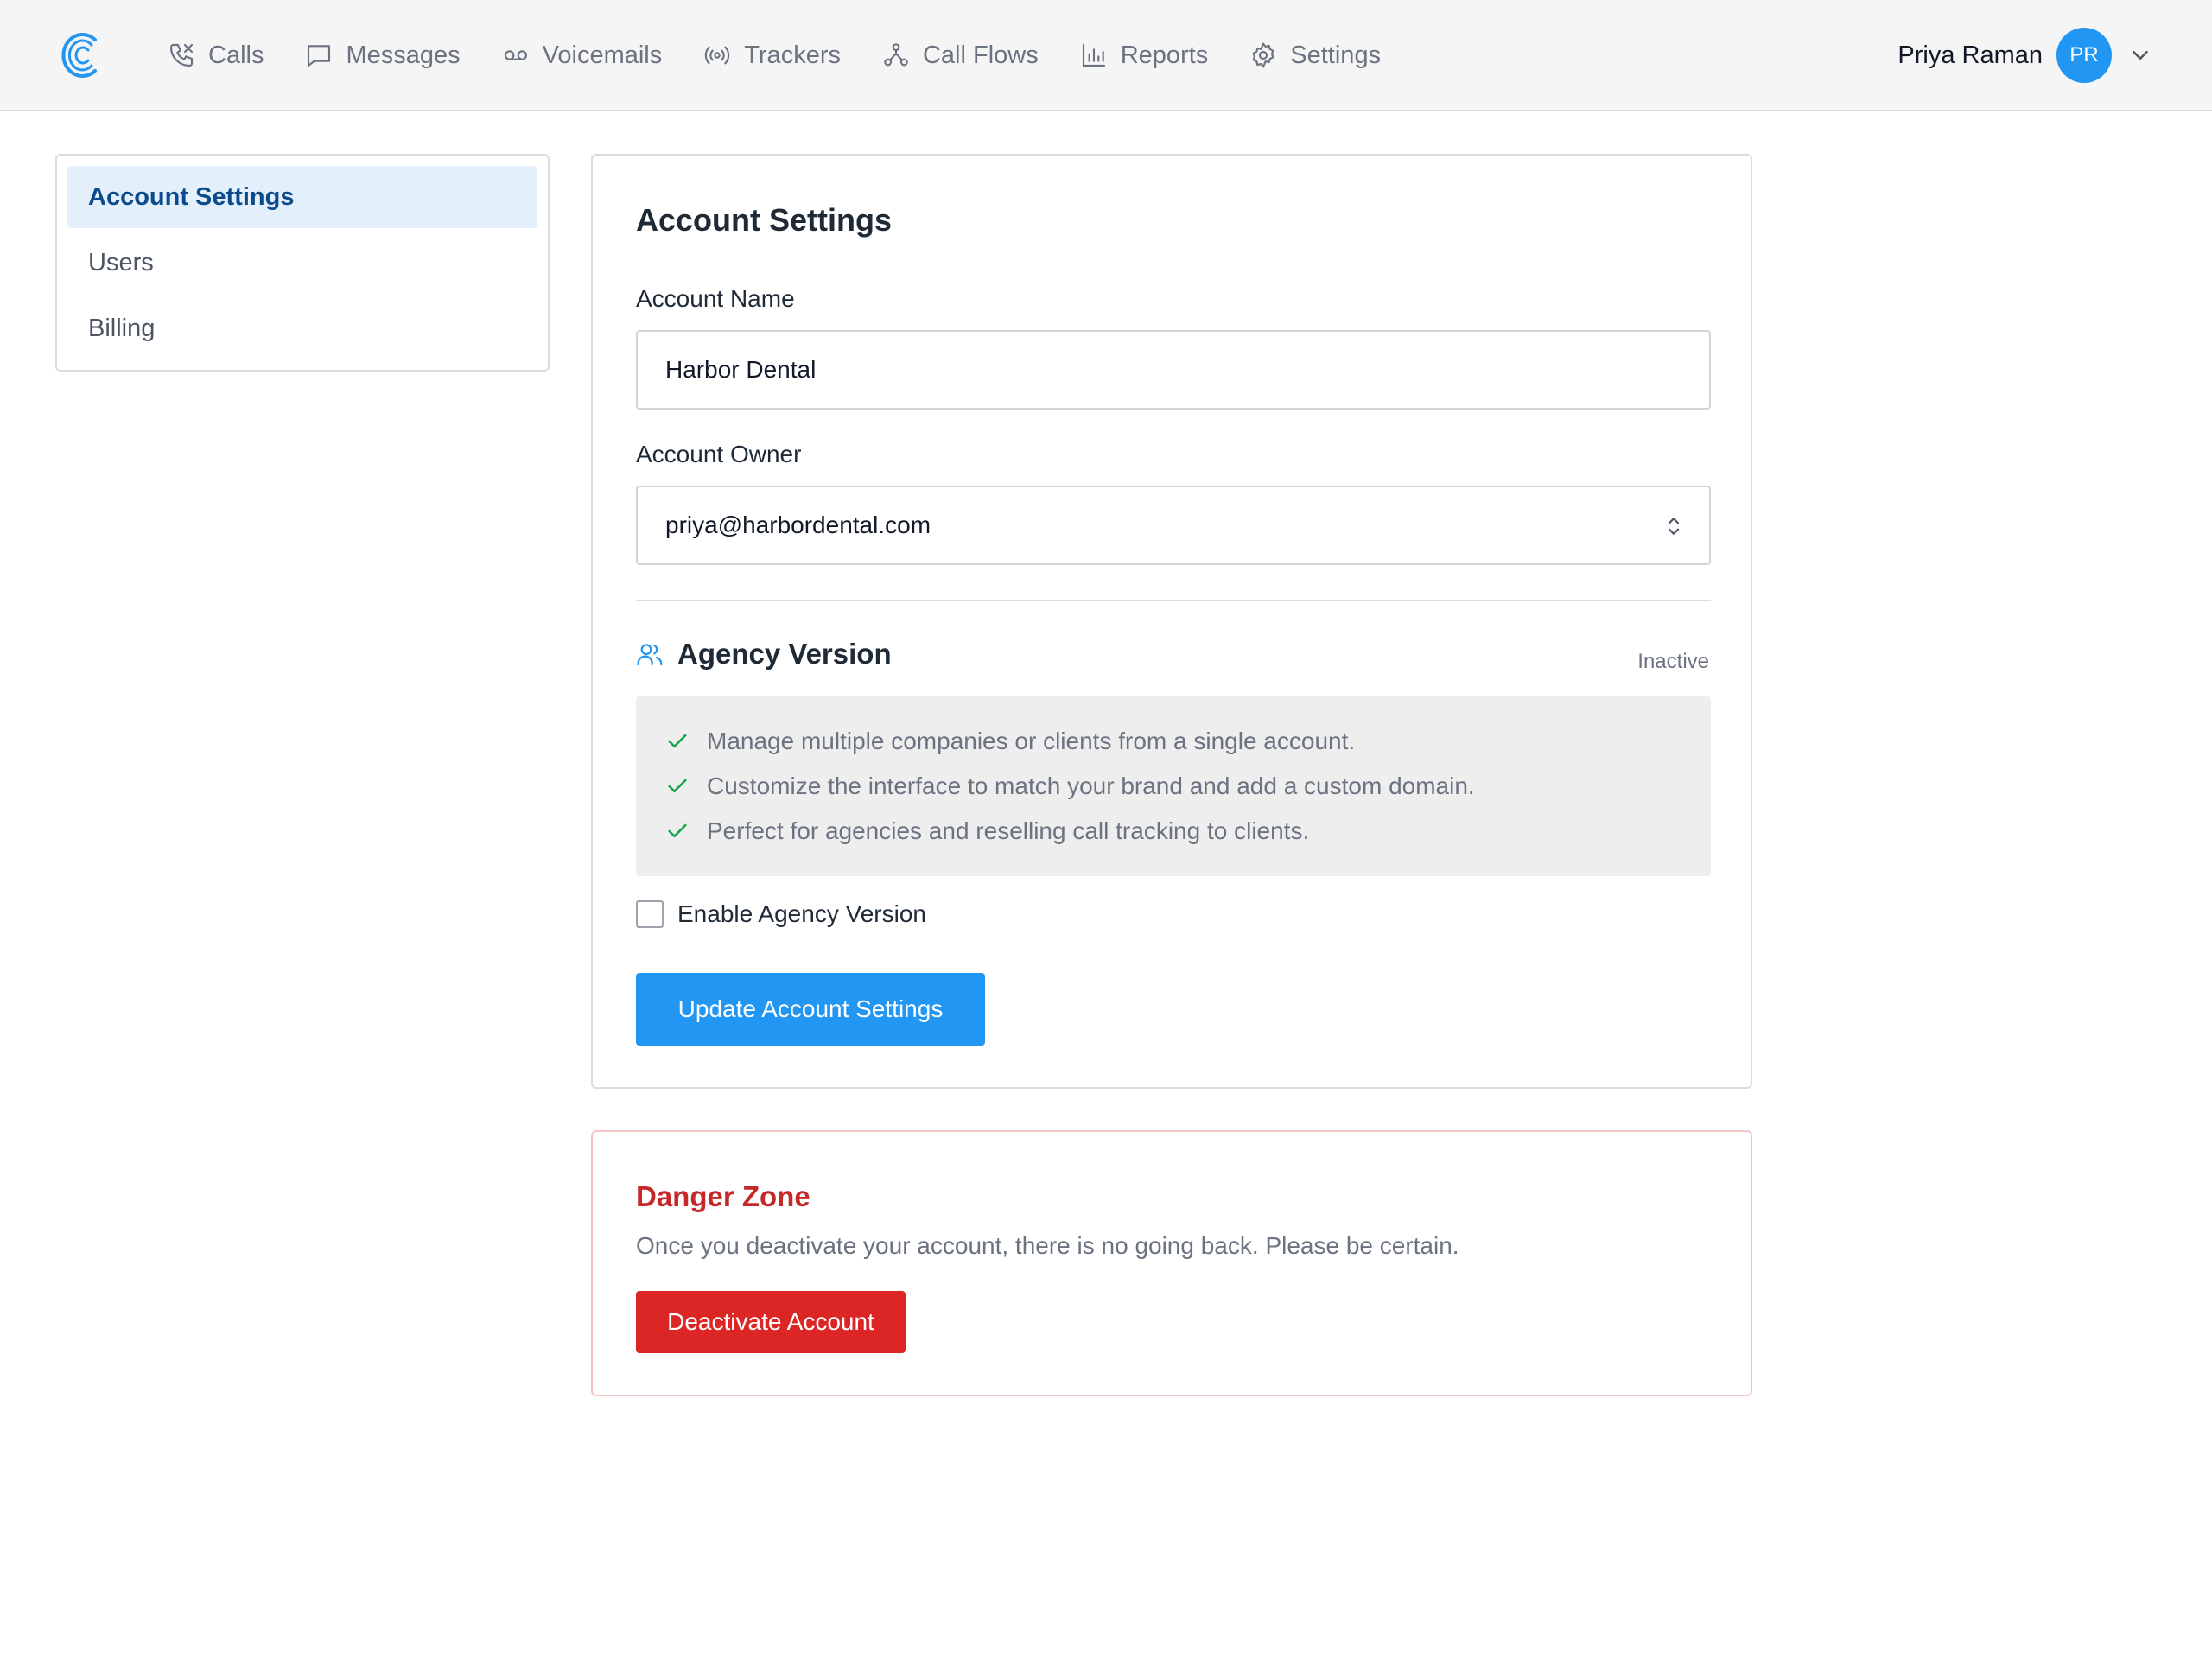  Describe the element at coordinates (1970, 55) in the screenshot. I see `user-name: Priya Raman` at that location.